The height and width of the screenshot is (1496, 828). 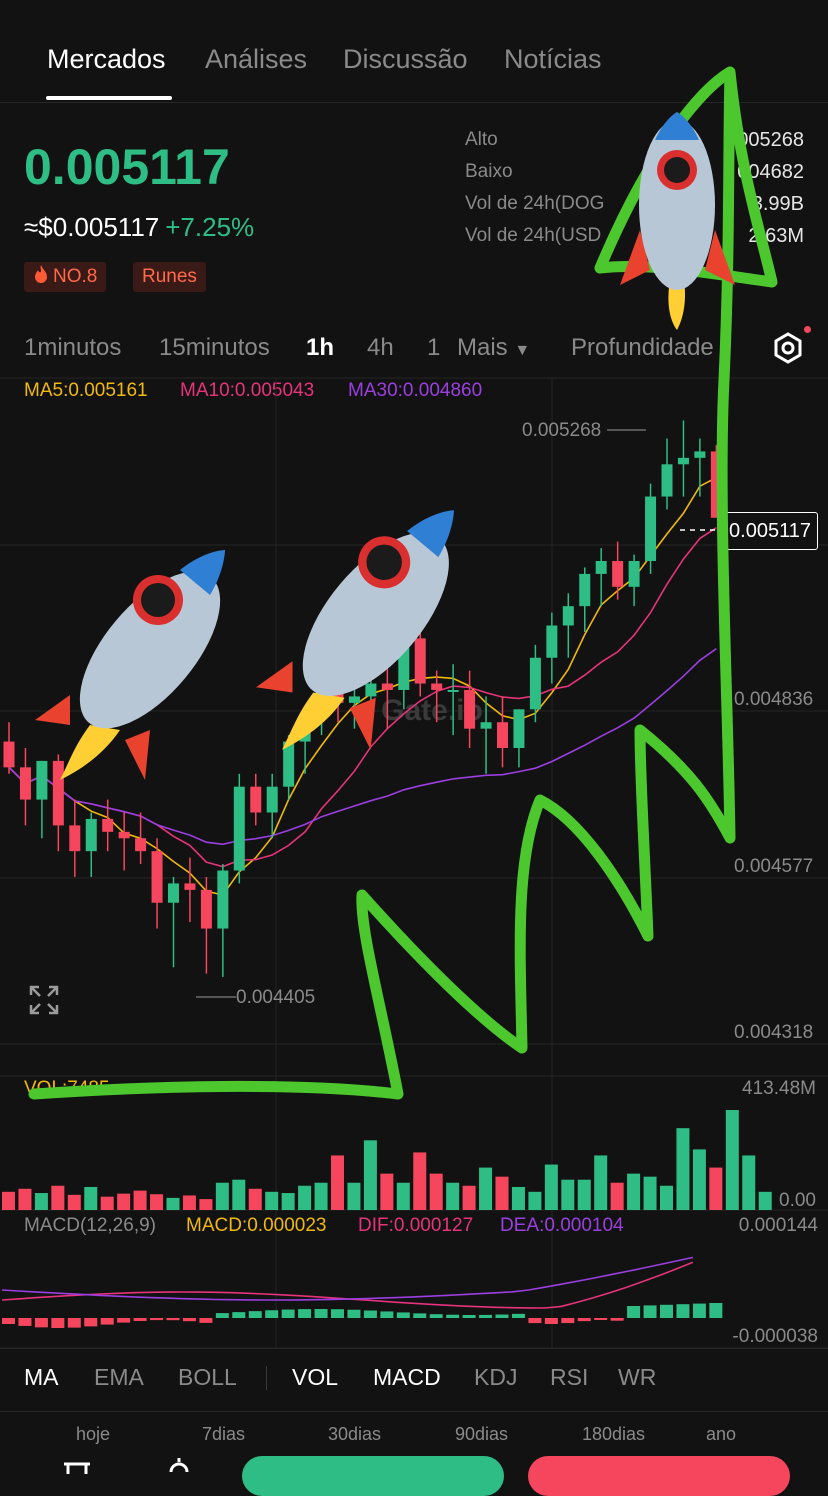 What do you see at coordinates (93, 1434) in the screenshot?
I see `period-today: hoje` at bounding box center [93, 1434].